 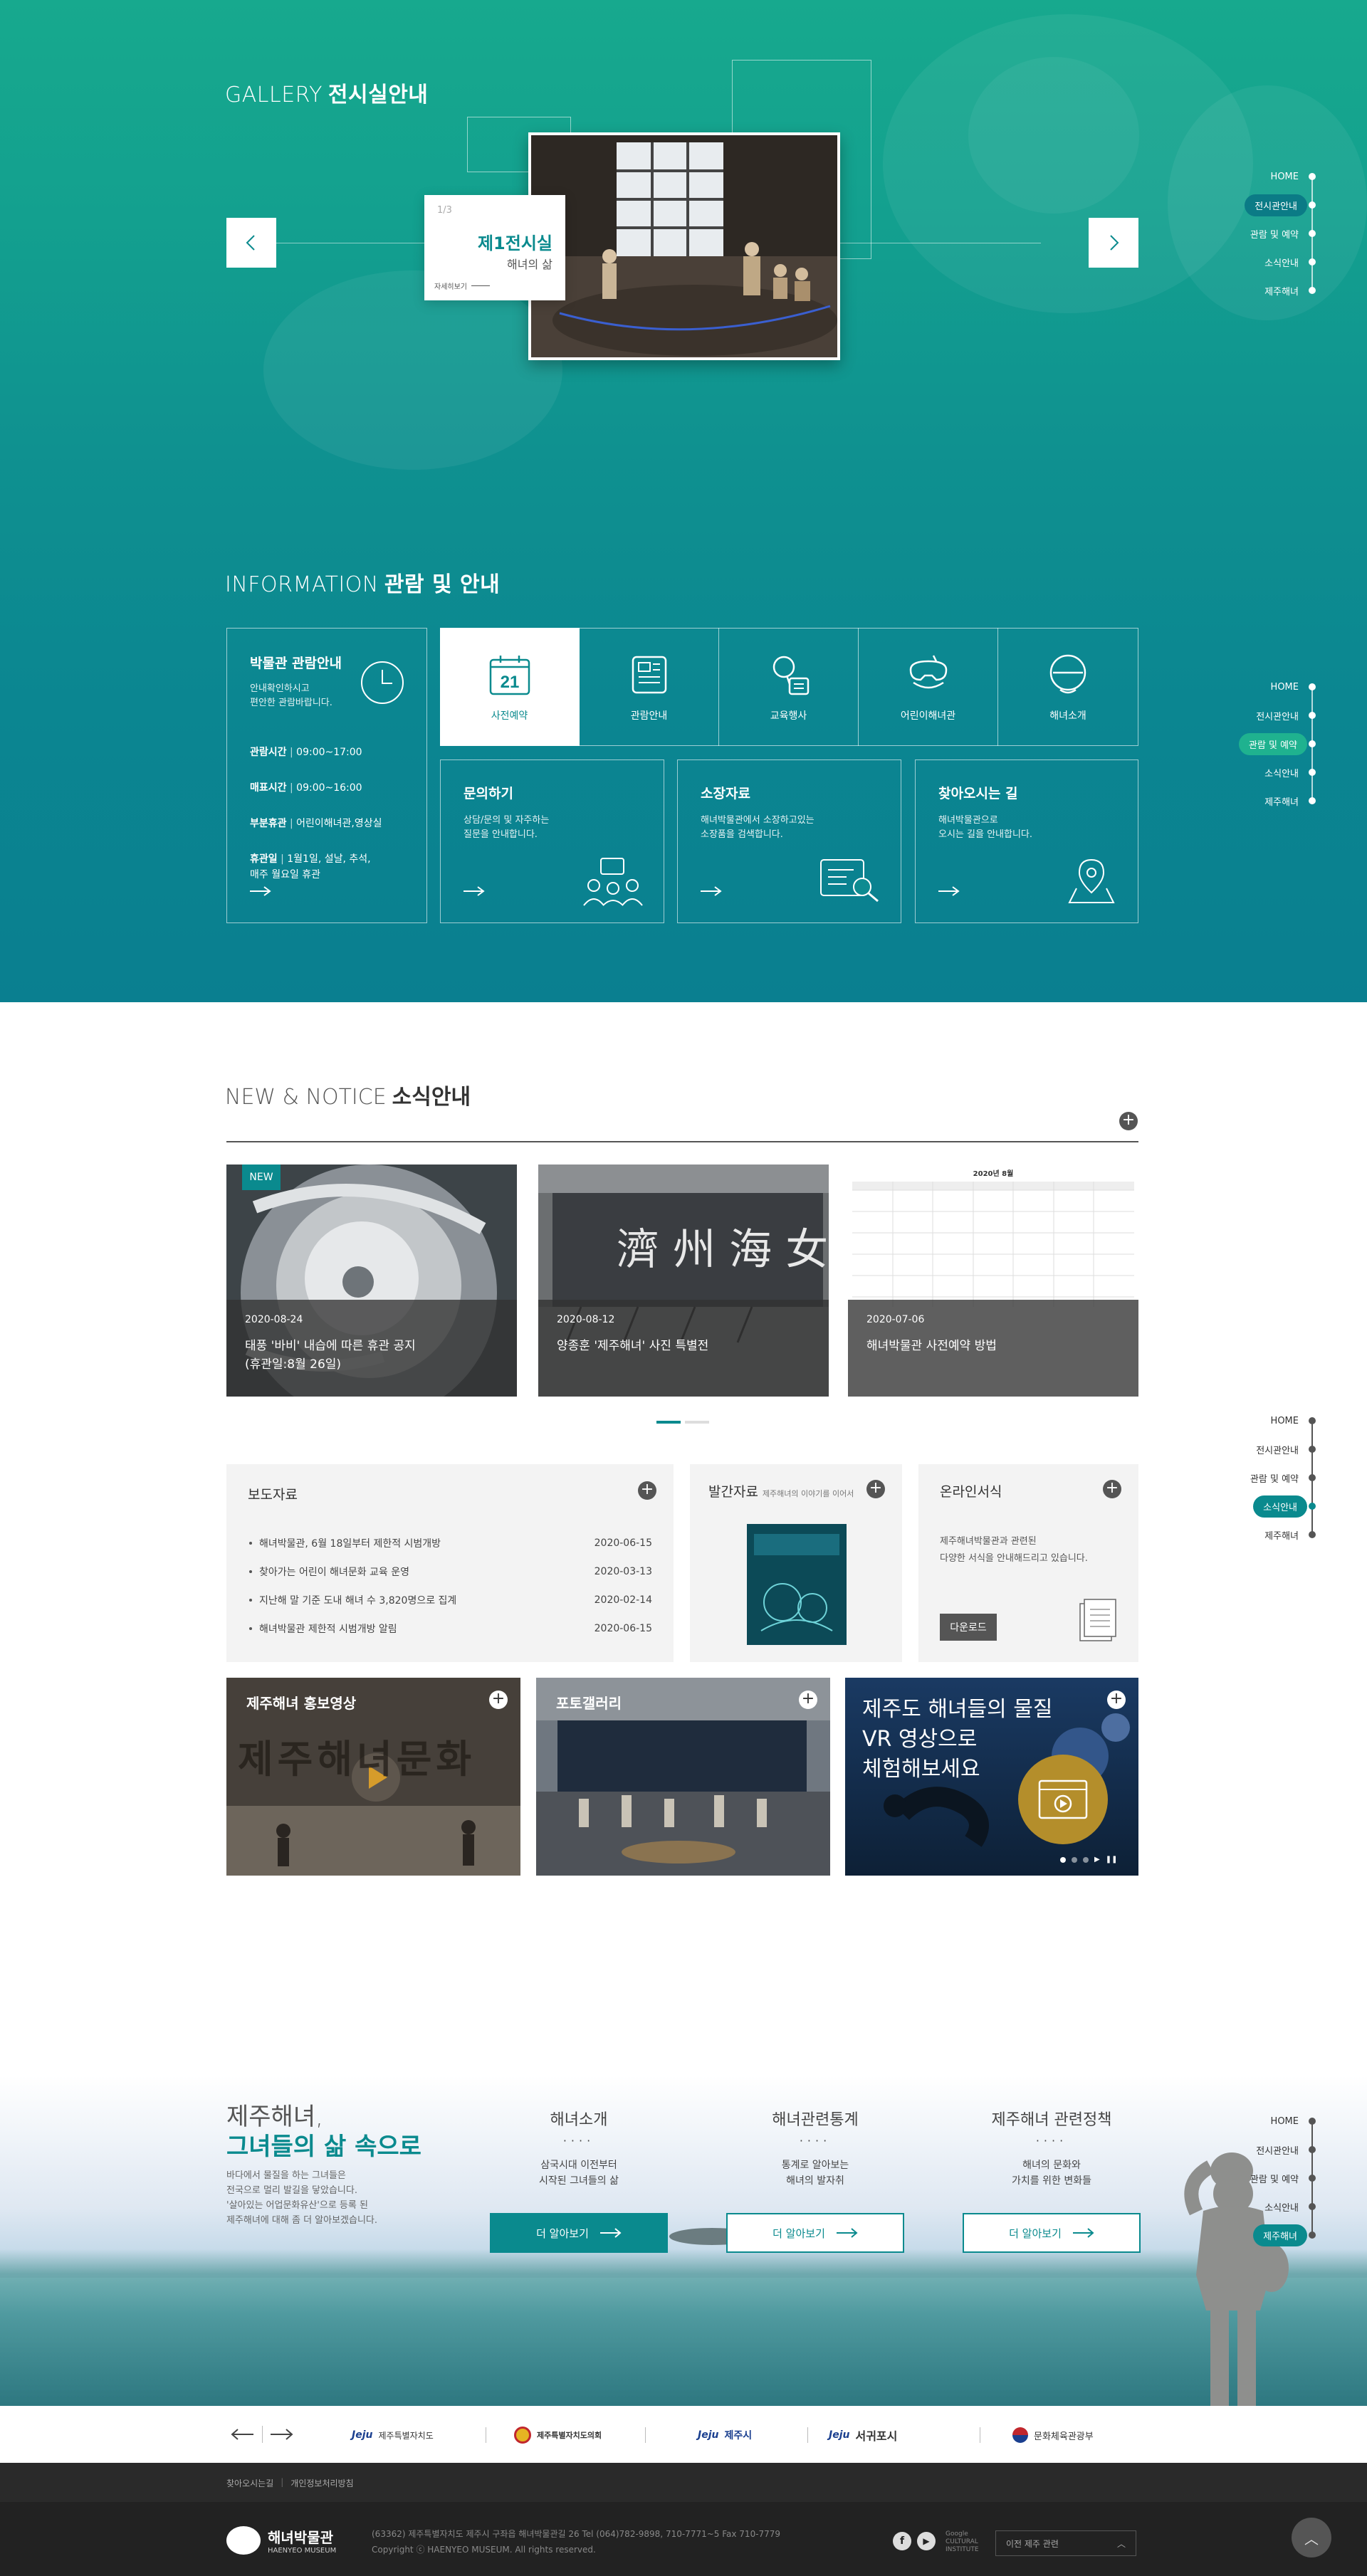 What do you see at coordinates (968, 1627) in the screenshot?
I see `download-button: 다운로드` at bounding box center [968, 1627].